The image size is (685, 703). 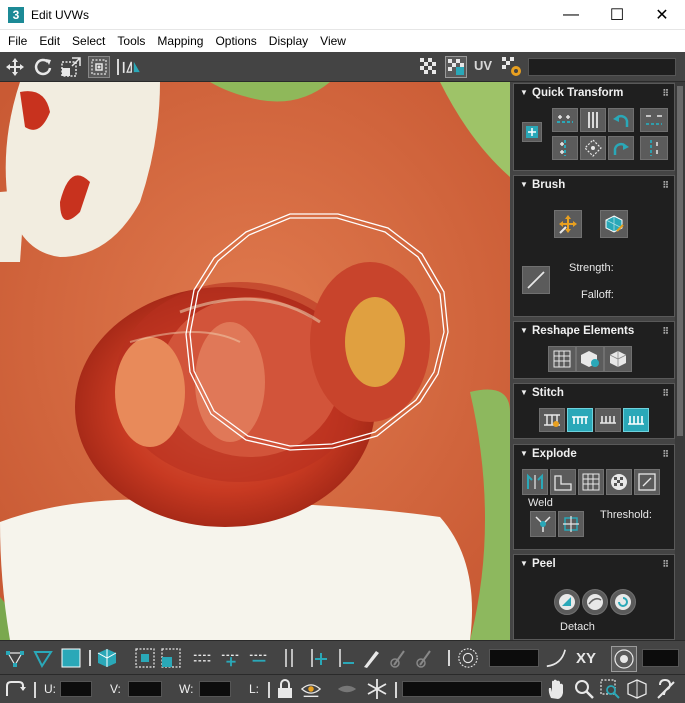 What do you see at coordinates (571, 15) in the screenshot?
I see `minimize-button: —` at bounding box center [571, 15].